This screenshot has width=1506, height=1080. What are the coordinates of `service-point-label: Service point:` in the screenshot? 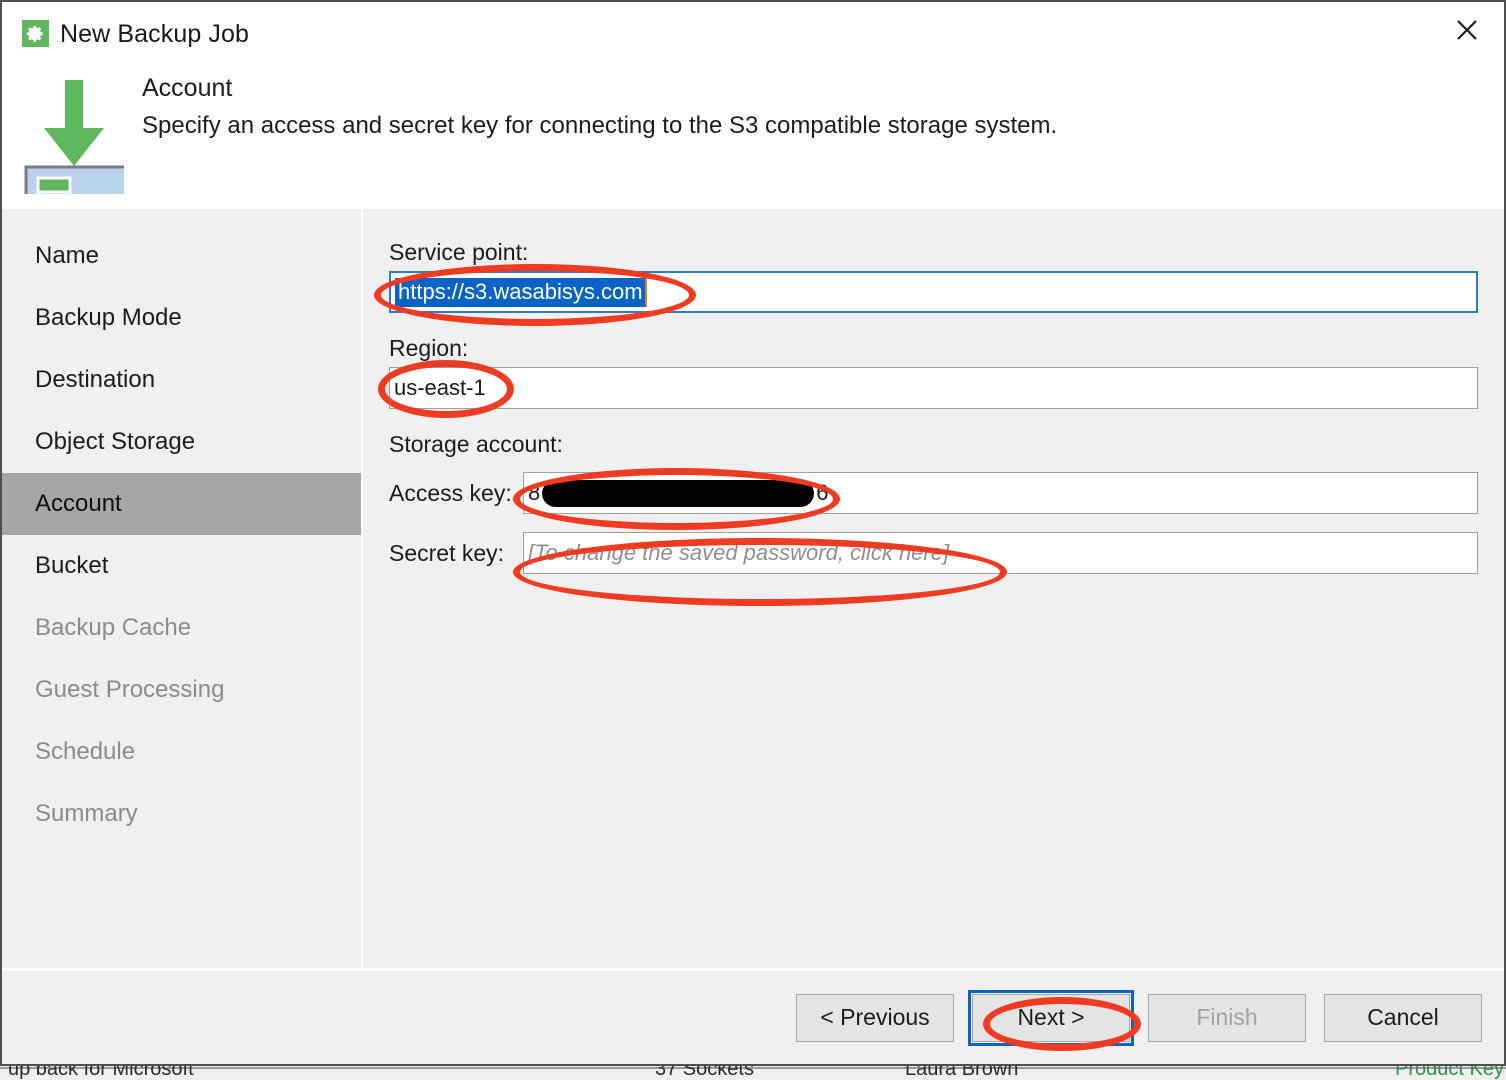 It's located at (459, 252).